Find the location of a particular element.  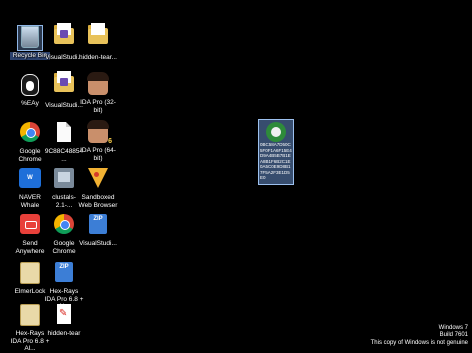

ida-pro-icon is located at coordinates (98, 84).